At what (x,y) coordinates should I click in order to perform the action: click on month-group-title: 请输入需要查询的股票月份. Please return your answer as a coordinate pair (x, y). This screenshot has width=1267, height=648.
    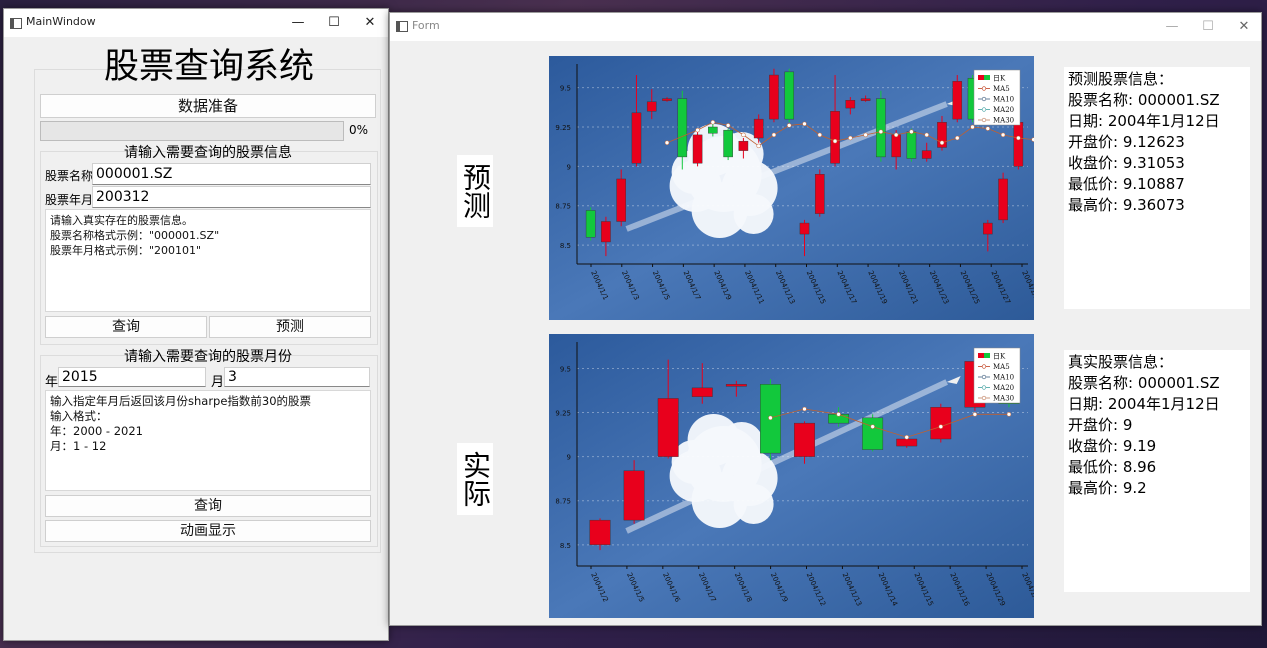
    Looking at the image, I should click on (208, 357).